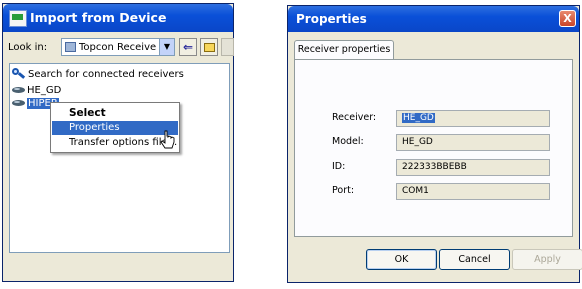 The image size is (582, 289). What do you see at coordinates (418, 118) in the screenshot?
I see `receiver-value: HE_GD` at bounding box center [418, 118].